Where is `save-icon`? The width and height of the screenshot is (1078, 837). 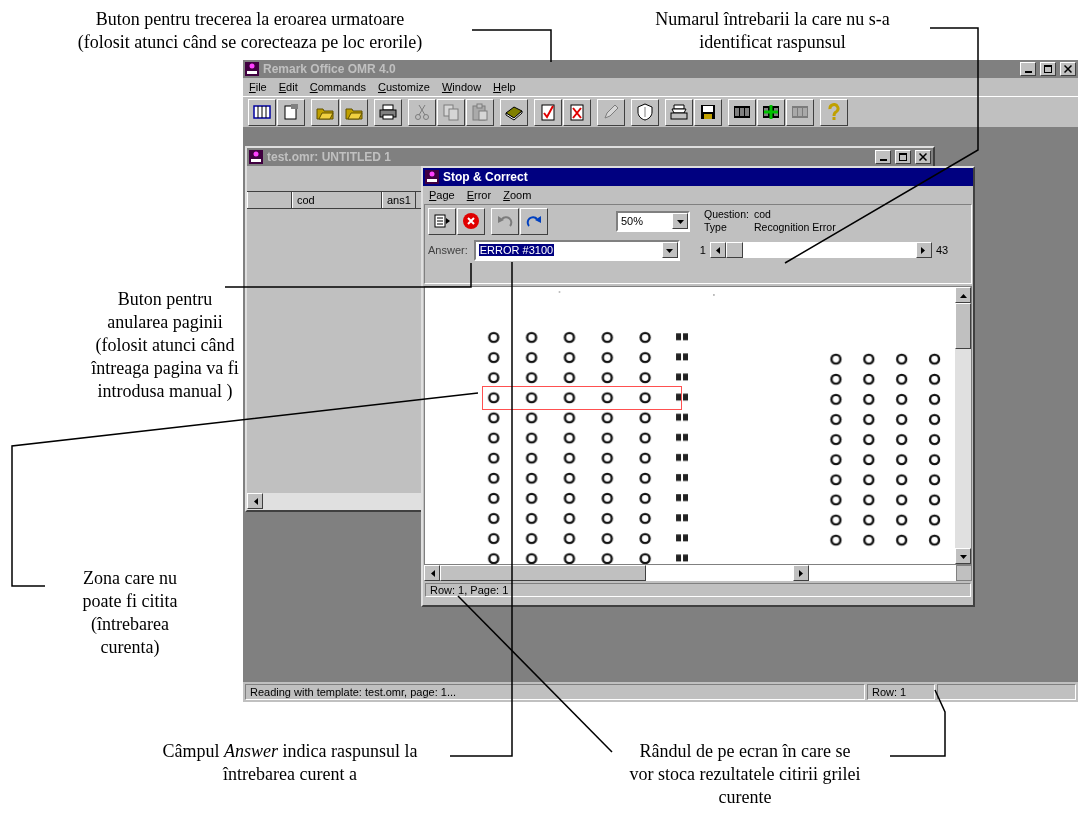 save-icon is located at coordinates (708, 112).